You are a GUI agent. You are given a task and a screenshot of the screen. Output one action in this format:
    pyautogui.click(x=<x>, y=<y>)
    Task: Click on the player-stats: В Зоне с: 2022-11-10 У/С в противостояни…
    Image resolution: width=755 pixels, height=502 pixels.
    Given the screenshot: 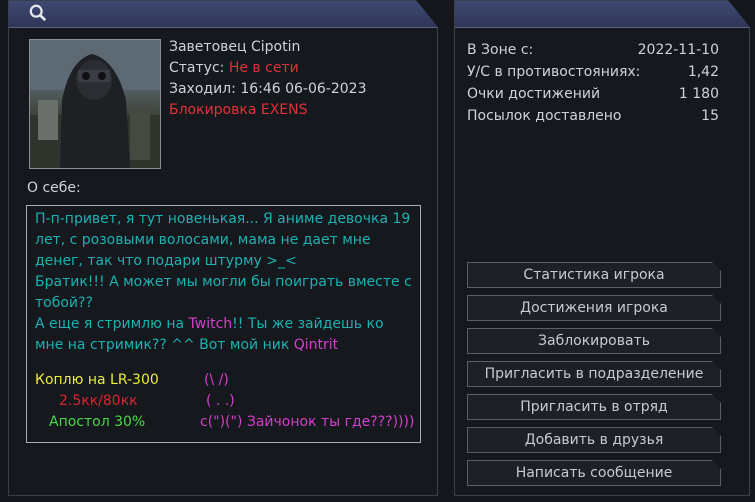 What is the action you would take?
    pyautogui.click(x=593, y=83)
    